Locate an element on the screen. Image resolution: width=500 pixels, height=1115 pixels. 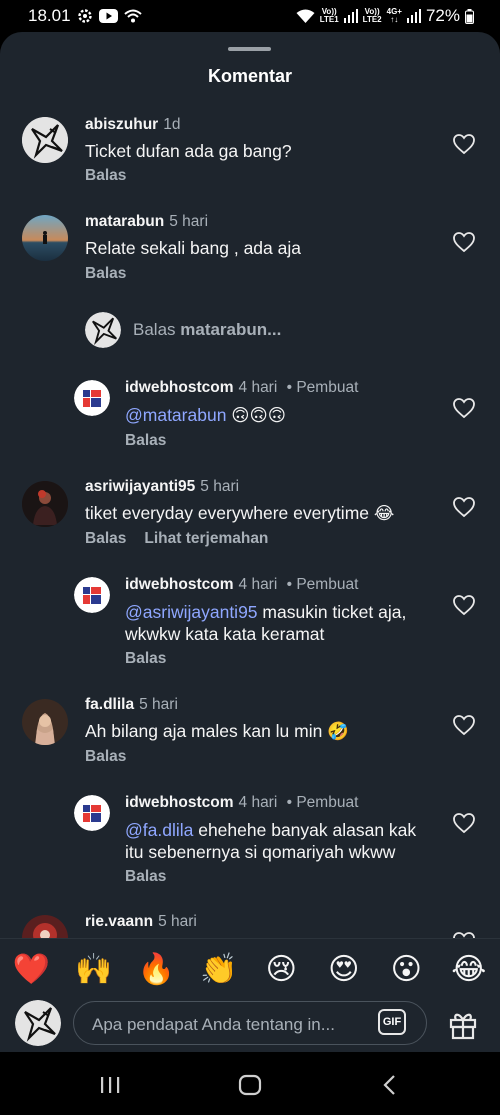
timestamp: 1d is located at coordinates (172, 124).